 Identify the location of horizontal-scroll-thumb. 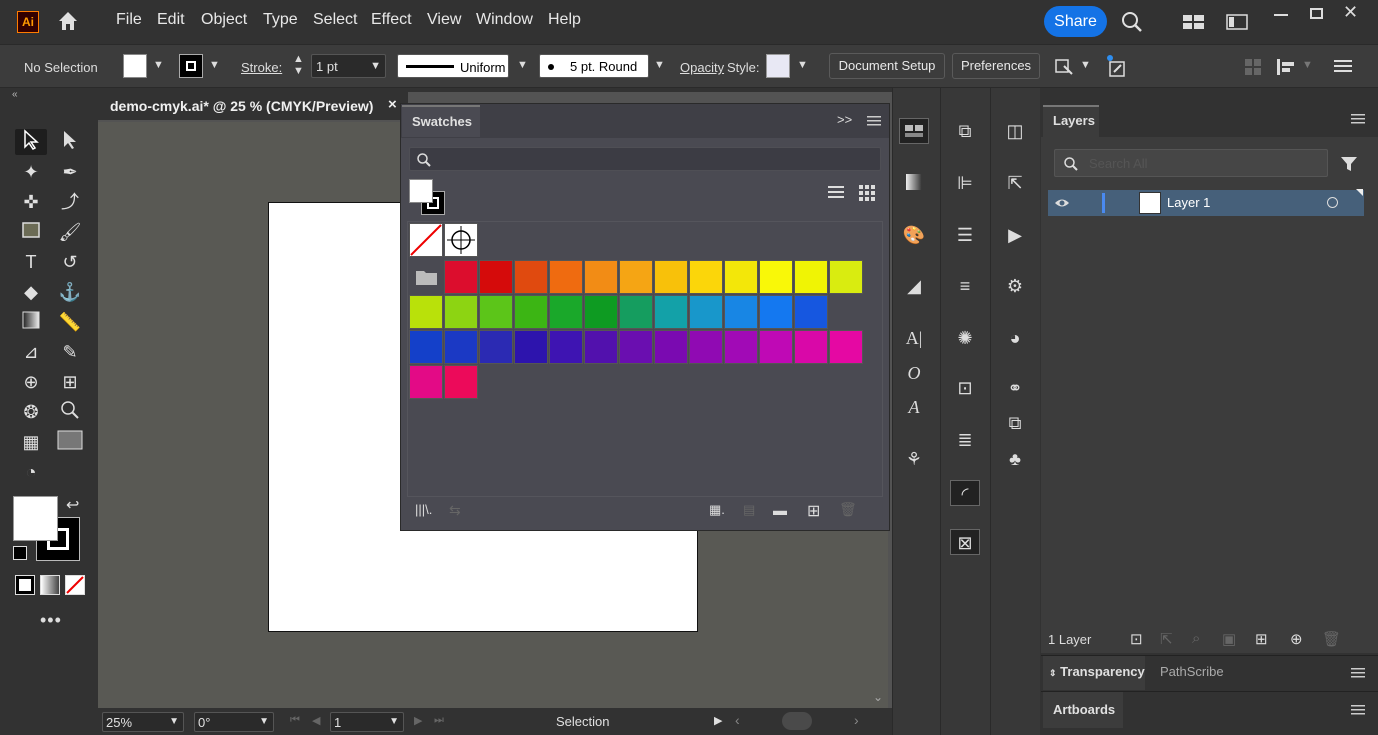
(797, 721).